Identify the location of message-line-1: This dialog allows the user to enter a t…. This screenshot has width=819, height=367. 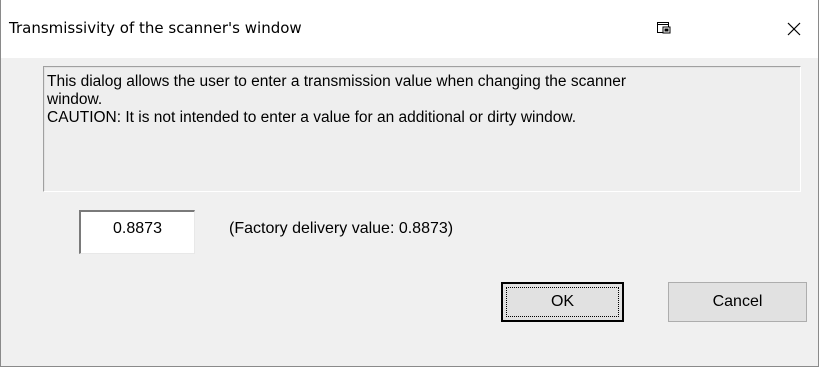
(336, 81).